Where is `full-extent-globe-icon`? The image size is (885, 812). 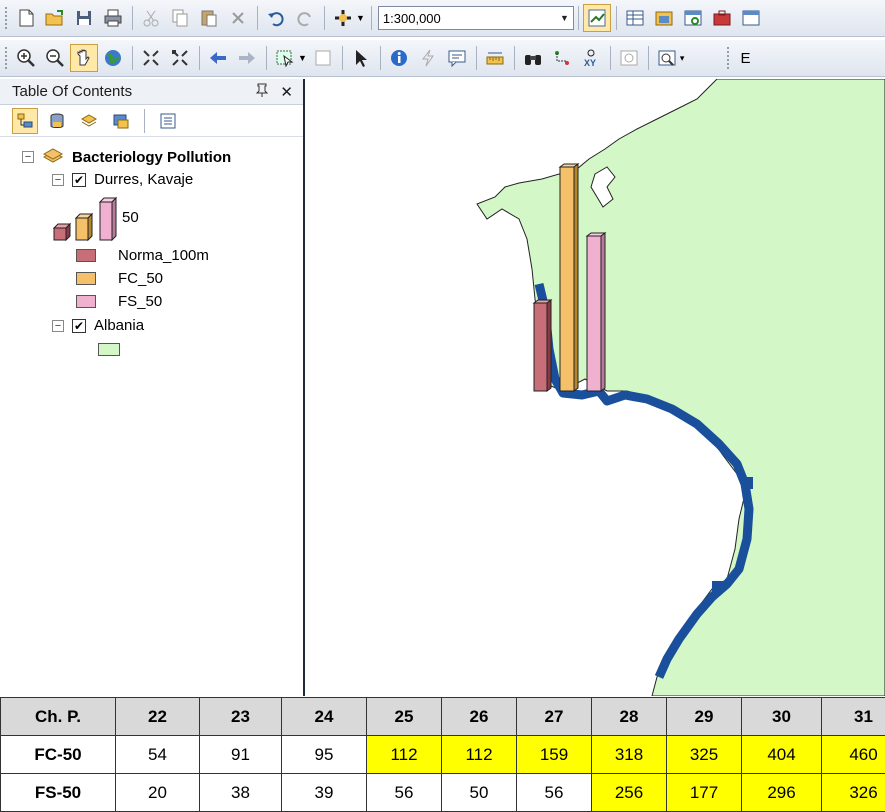 full-extent-globe-icon is located at coordinates (113, 58).